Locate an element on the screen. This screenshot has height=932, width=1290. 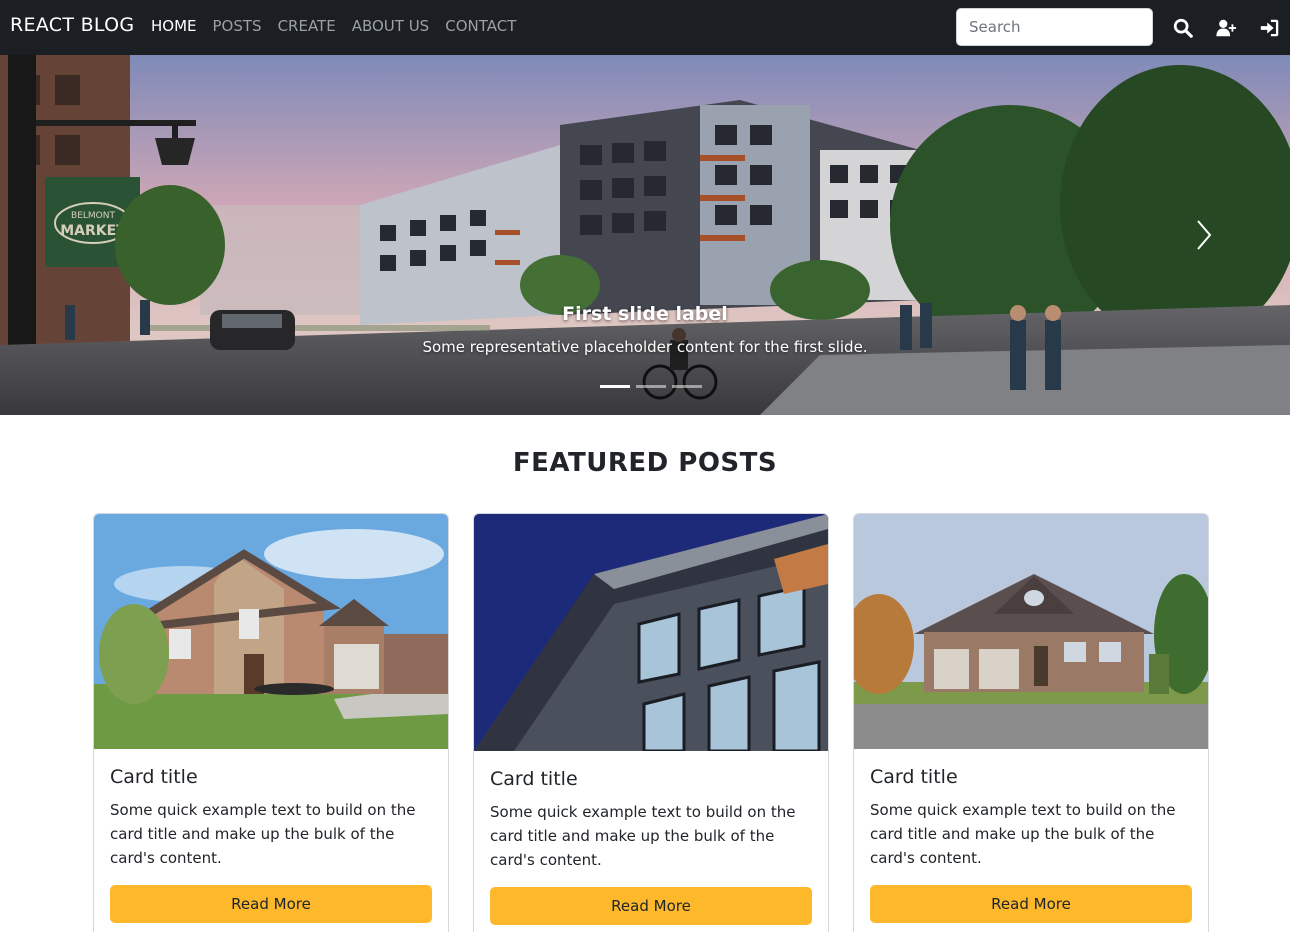
search-icon is located at coordinates (1183, 28).